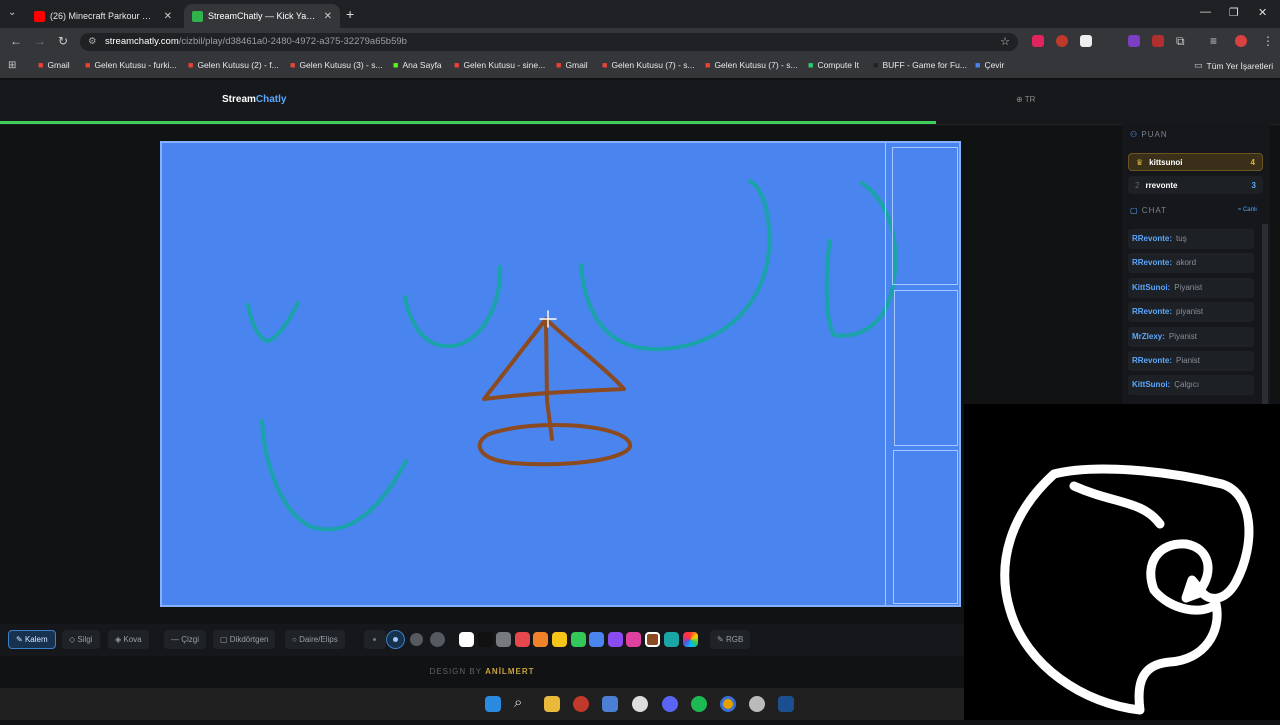 The height and width of the screenshot is (725, 1280). What do you see at coordinates (1240, 65) in the screenshot?
I see `all-bookmarks-label: Tüm Yer İşaretleri` at bounding box center [1240, 65].